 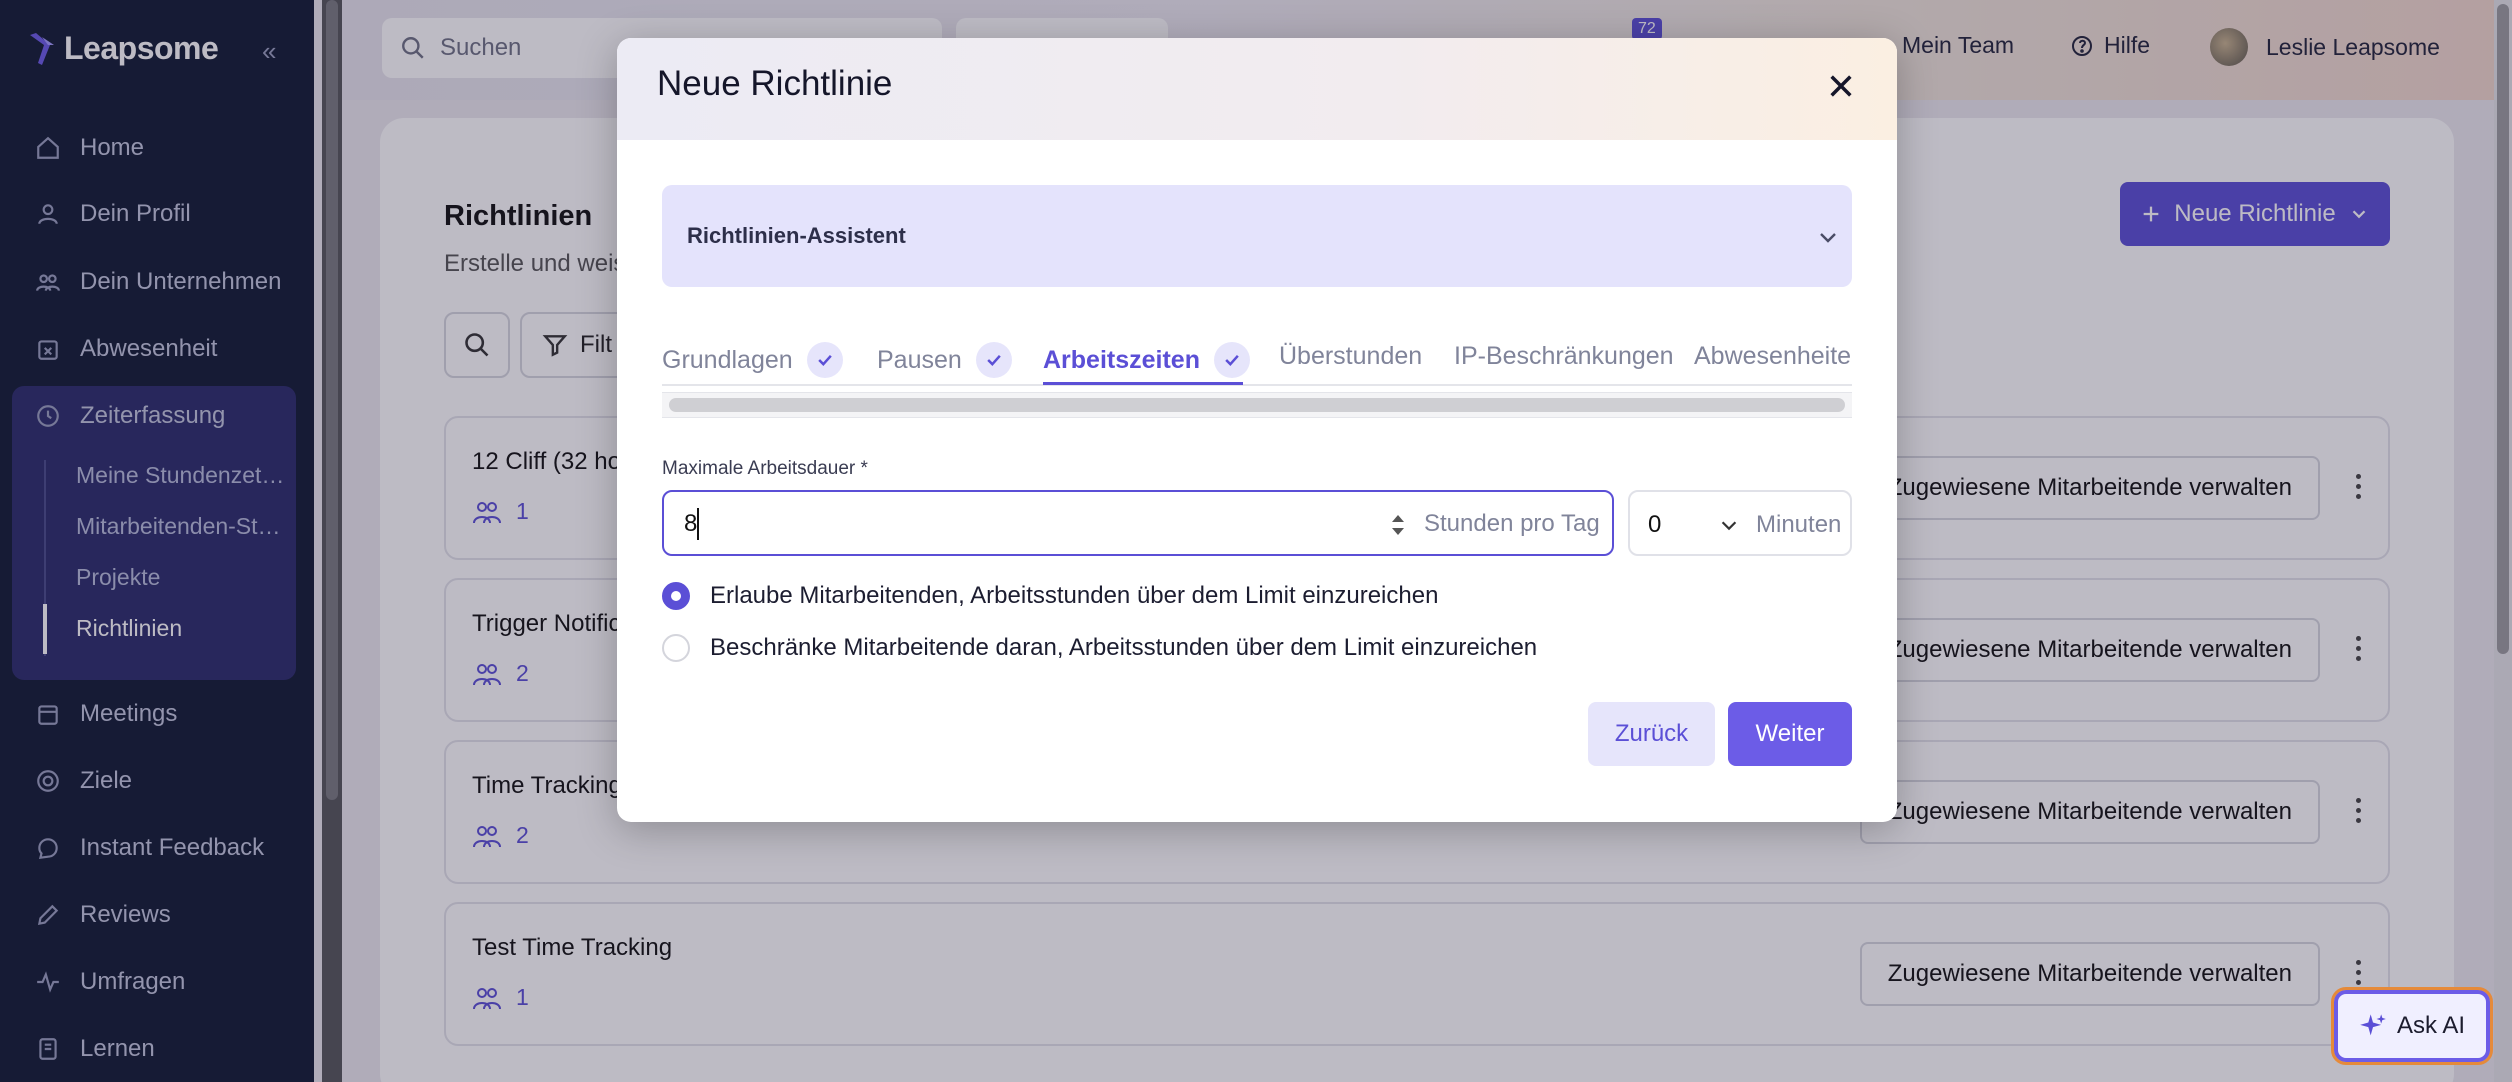 I want to click on ask-ai-button: Ask AI, so click(x=2412, y=1026).